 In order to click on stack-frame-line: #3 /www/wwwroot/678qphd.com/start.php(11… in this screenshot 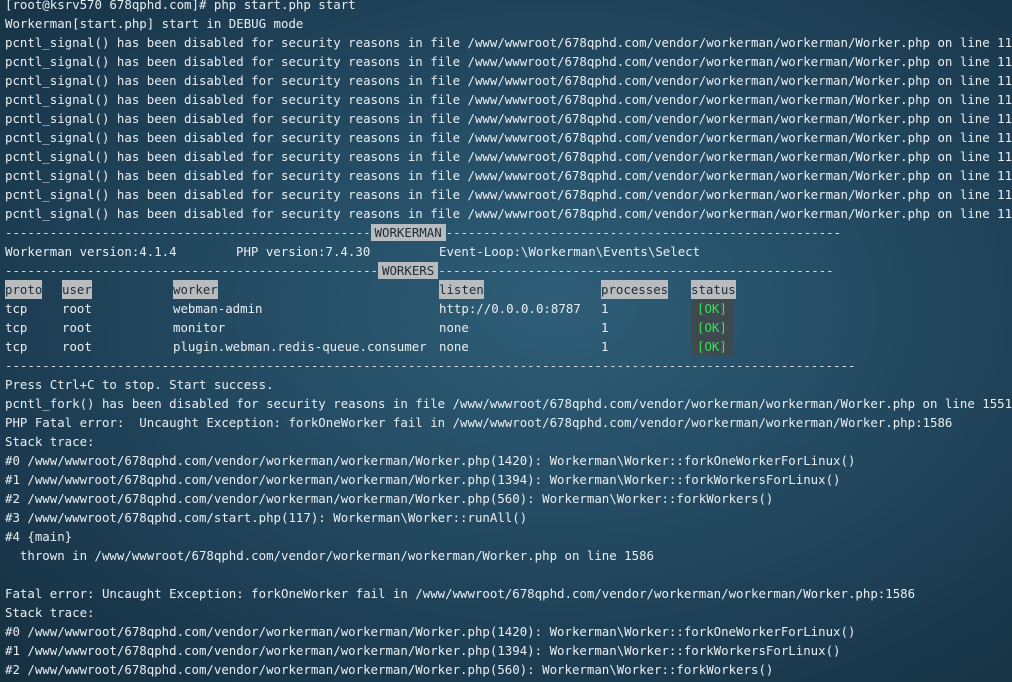, I will do `click(266, 517)`.